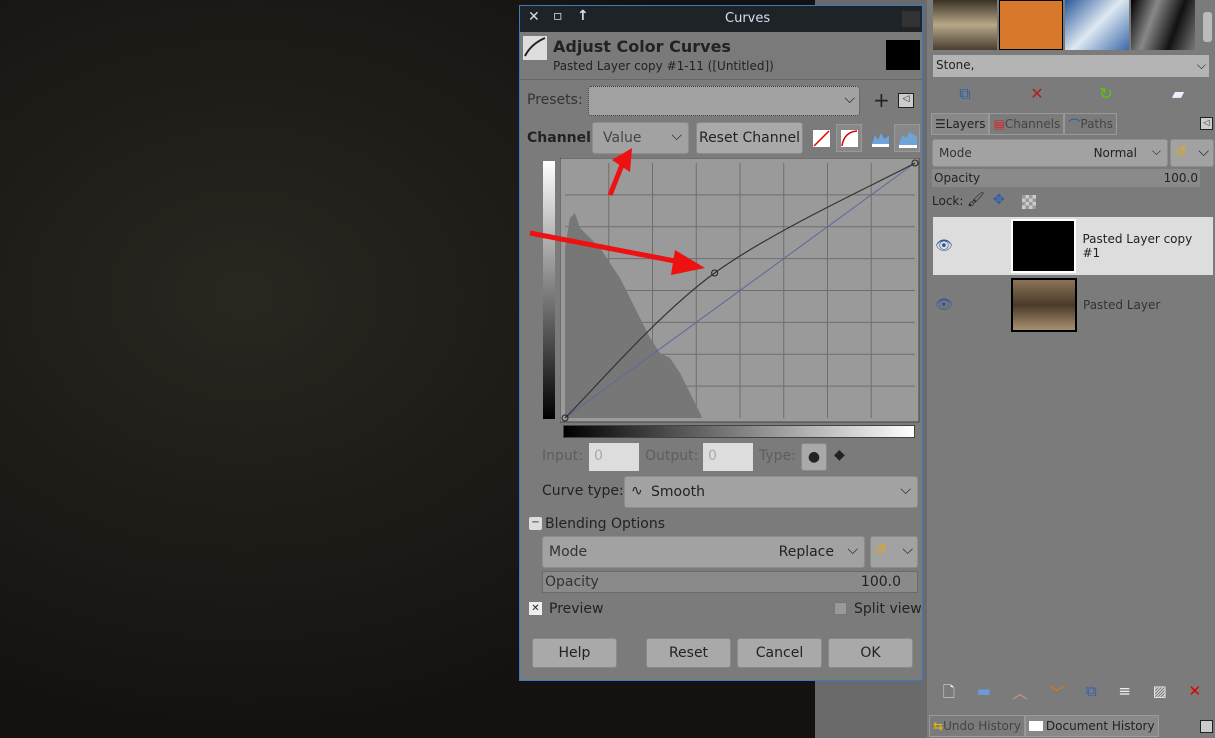 The image size is (1215, 738). What do you see at coordinates (1035, 726) in the screenshot?
I see `document-icon` at bounding box center [1035, 726].